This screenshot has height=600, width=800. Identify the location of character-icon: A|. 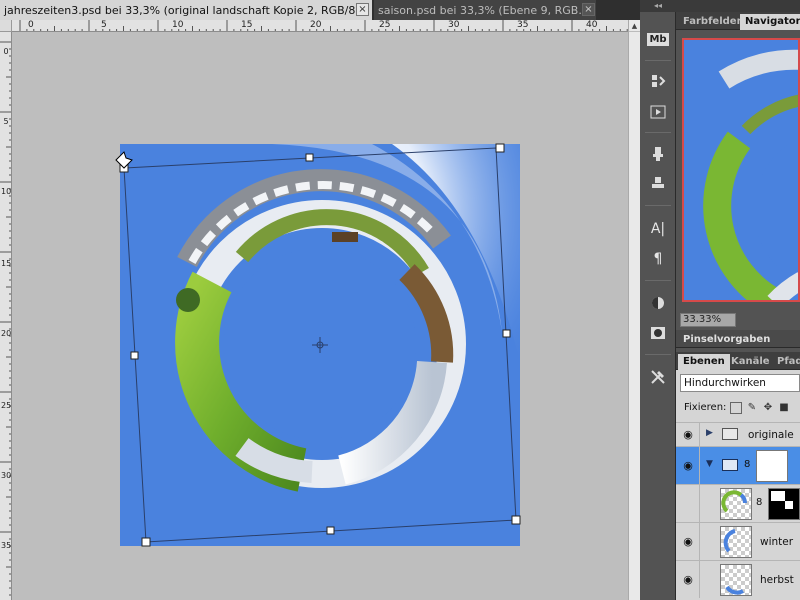
(658, 229).